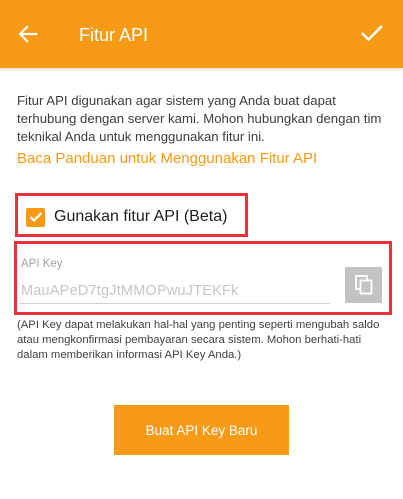  I want to click on api-checkbox-label: Gunakan fitur API (Beta), so click(141, 216).